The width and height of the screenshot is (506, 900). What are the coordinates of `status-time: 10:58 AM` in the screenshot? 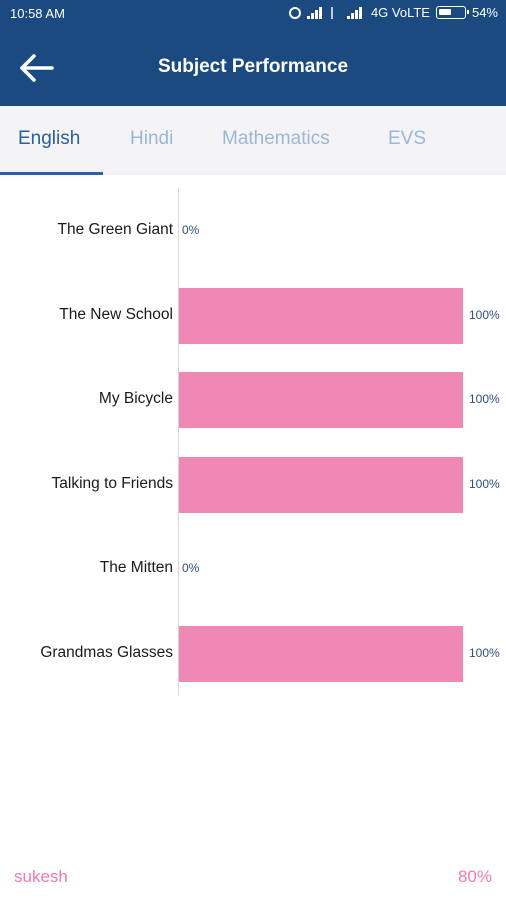 It's located at (37, 13).